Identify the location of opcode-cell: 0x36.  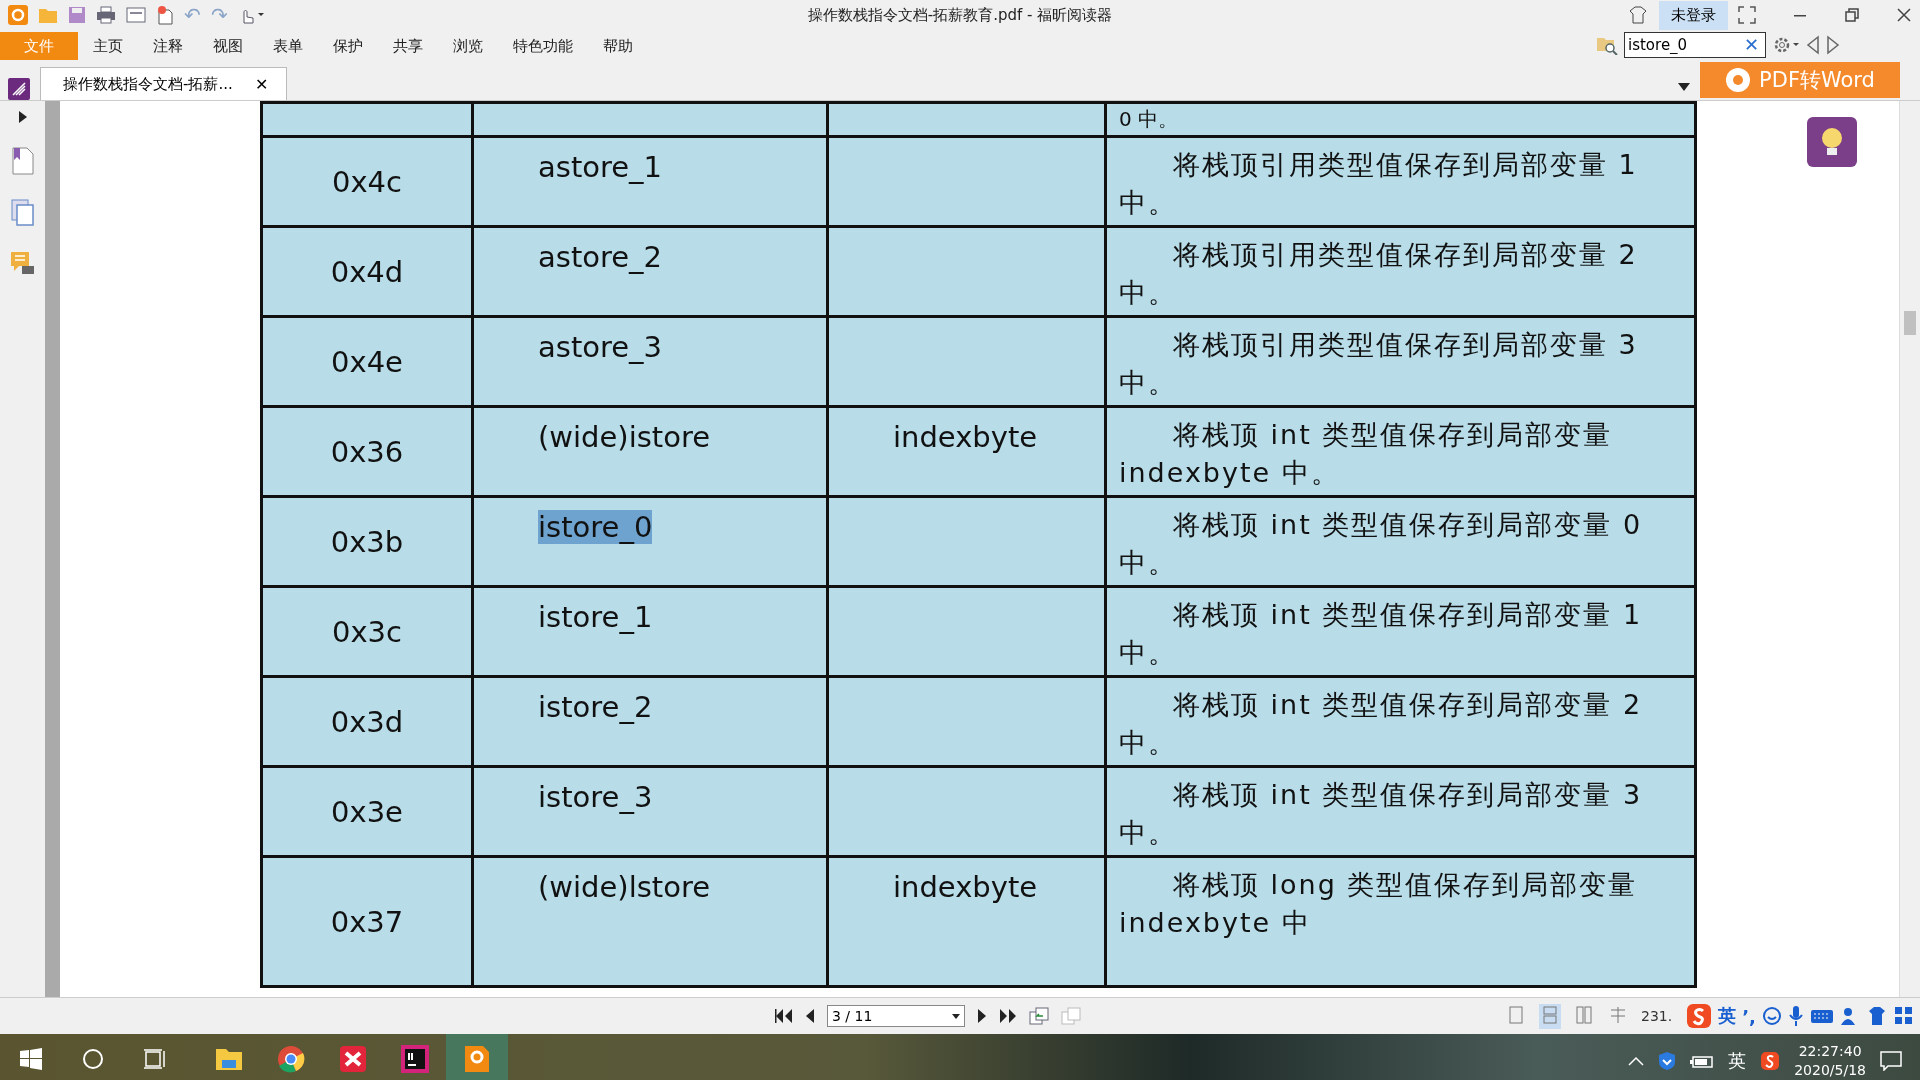
(367, 451).